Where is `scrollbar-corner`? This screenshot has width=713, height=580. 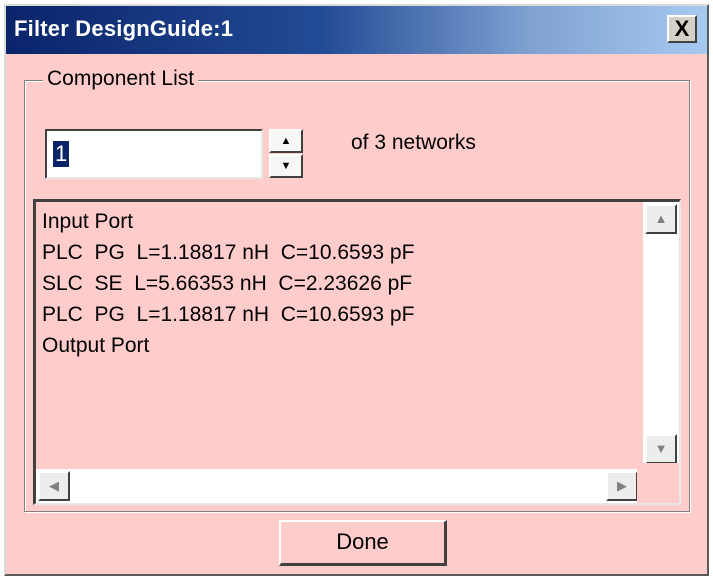 scrollbar-corner is located at coordinates (658, 483).